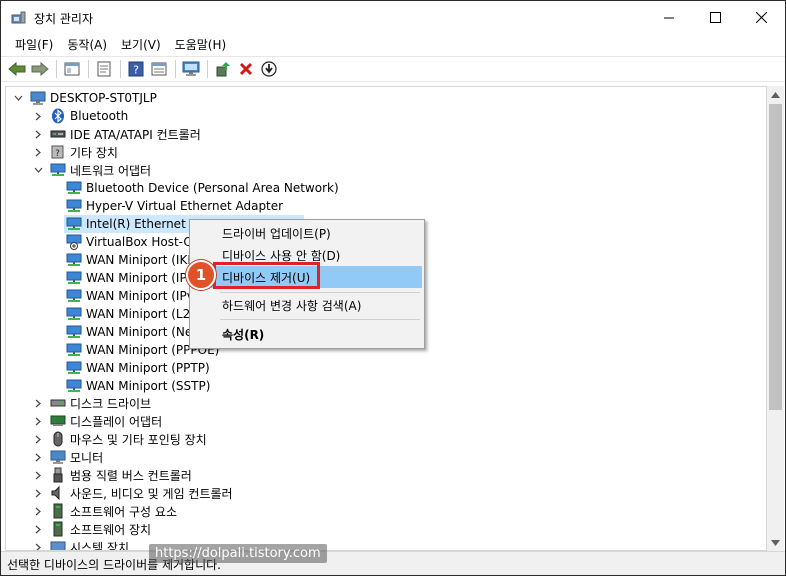 The height and width of the screenshot is (576, 786). Describe the element at coordinates (34, 44) in the screenshot. I see `menu-file: 파일(F)` at that location.